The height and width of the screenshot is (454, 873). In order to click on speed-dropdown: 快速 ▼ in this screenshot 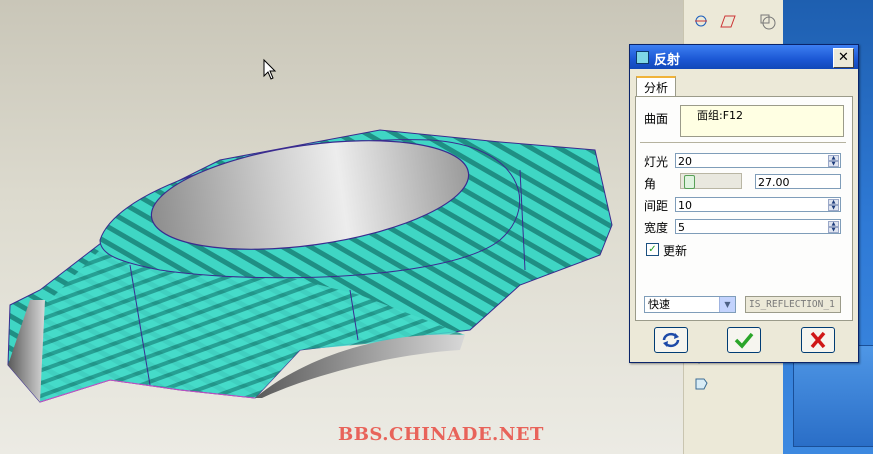, I will do `click(690, 304)`.